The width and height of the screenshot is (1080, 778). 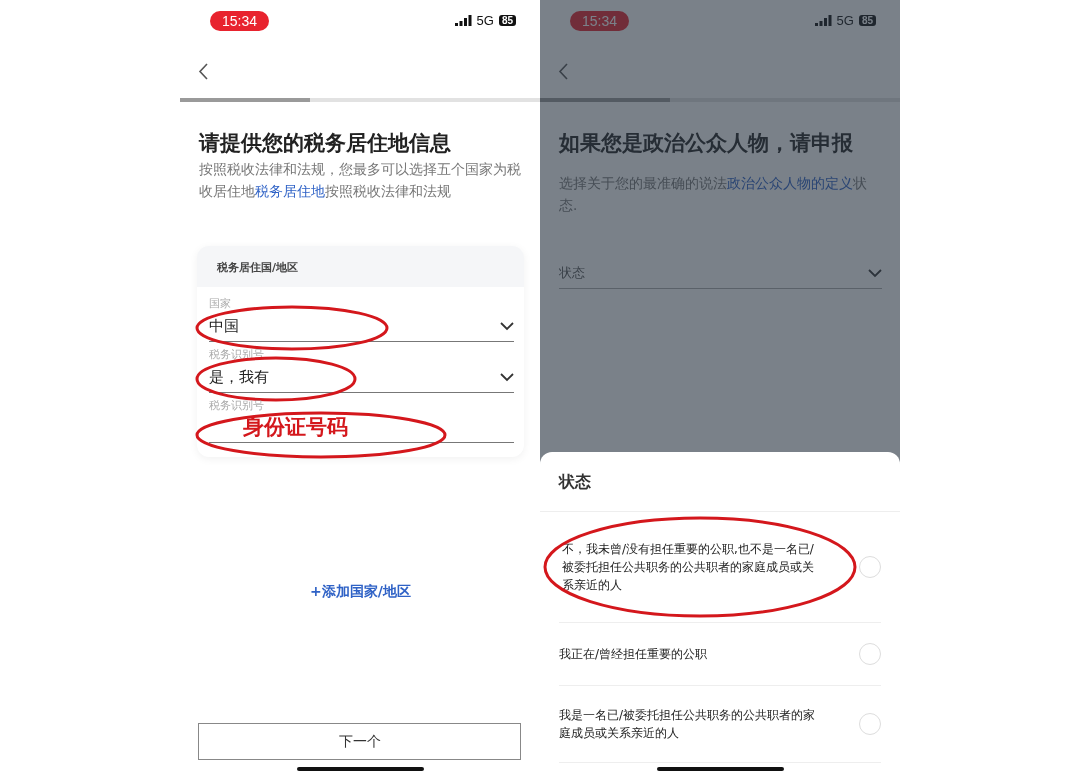 What do you see at coordinates (239, 377) in the screenshot?
I see `field-value: 是，我有` at bounding box center [239, 377].